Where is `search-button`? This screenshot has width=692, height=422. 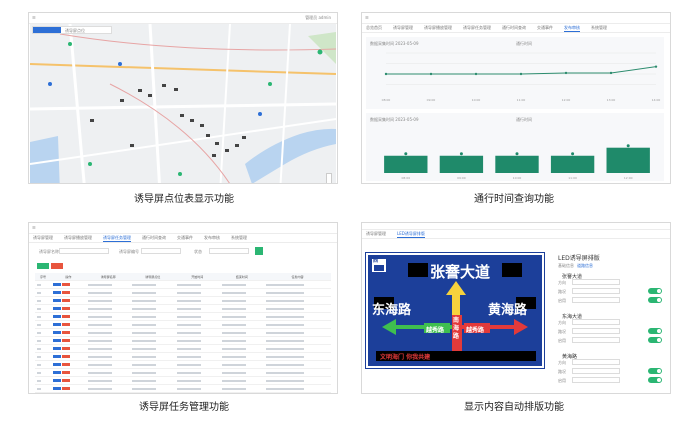
search-button is located at coordinates (259, 251).